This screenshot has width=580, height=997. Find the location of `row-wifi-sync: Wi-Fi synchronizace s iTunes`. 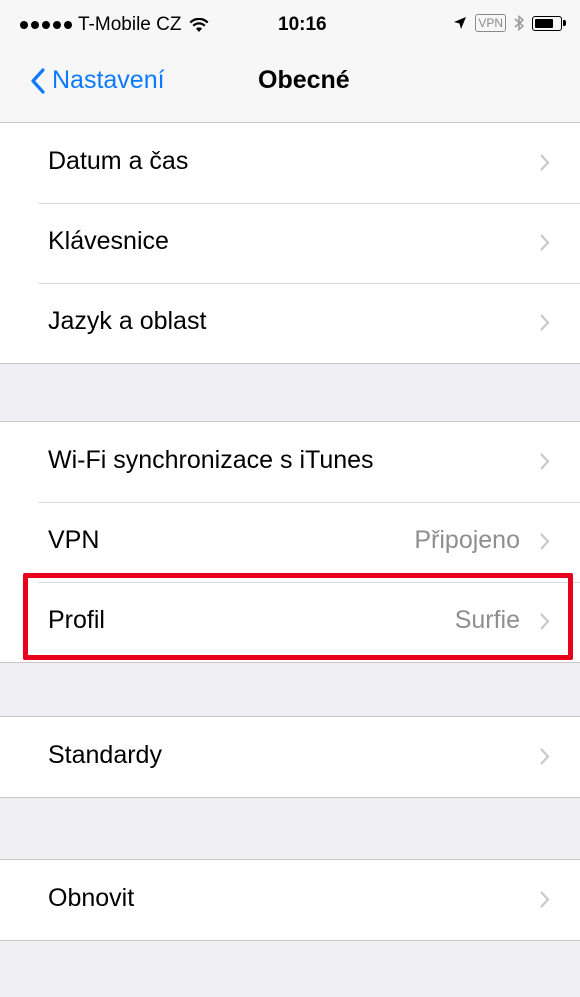

row-wifi-sync: Wi-Fi synchronizace s iTunes is located at coordinates (290, 462).